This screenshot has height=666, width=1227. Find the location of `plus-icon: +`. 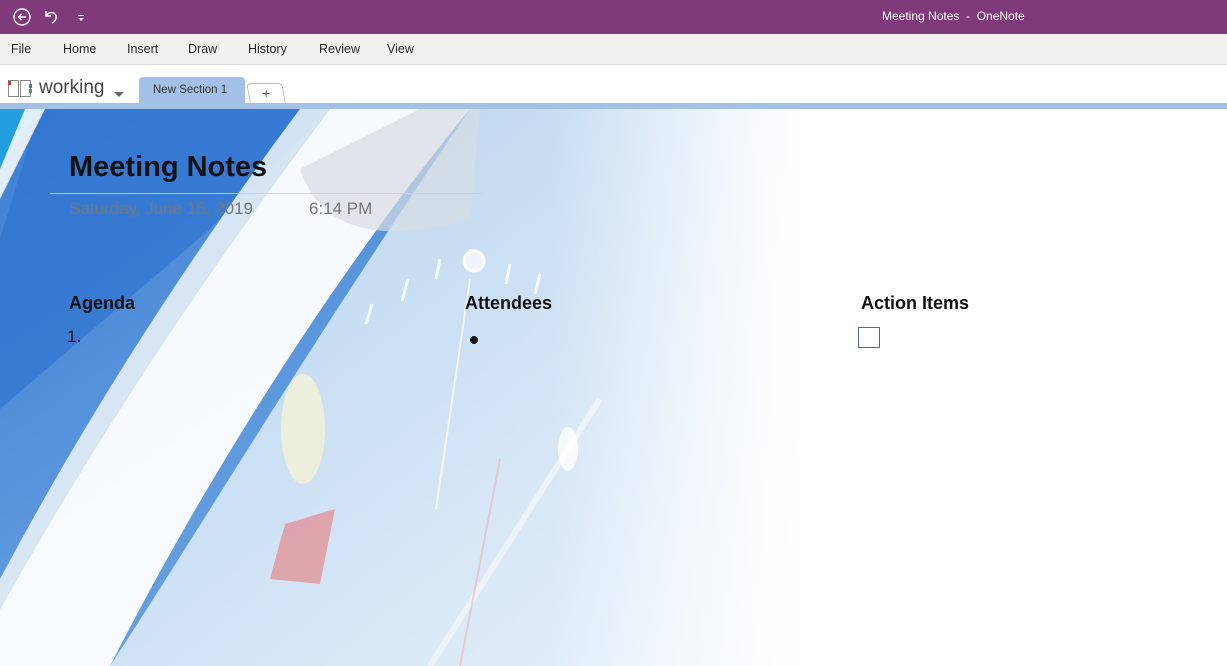

plus-icon: + is located at coordinates (266, 93).